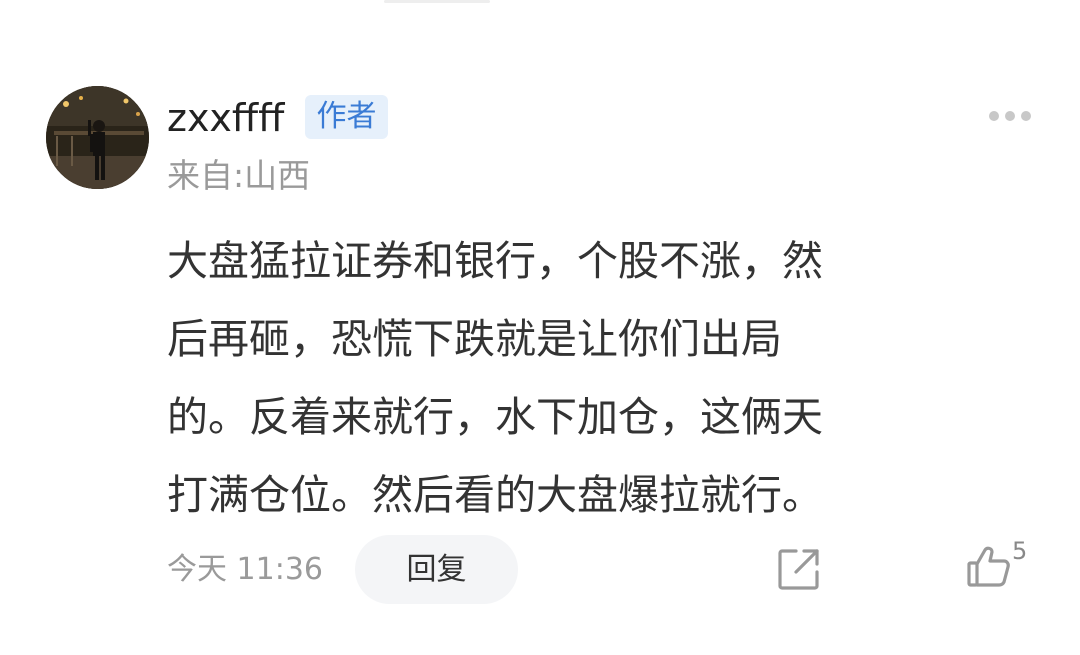 This screenshot has height=655, width=1080. I want to click on timestamp: 今天 11:36, so click(245, 569).